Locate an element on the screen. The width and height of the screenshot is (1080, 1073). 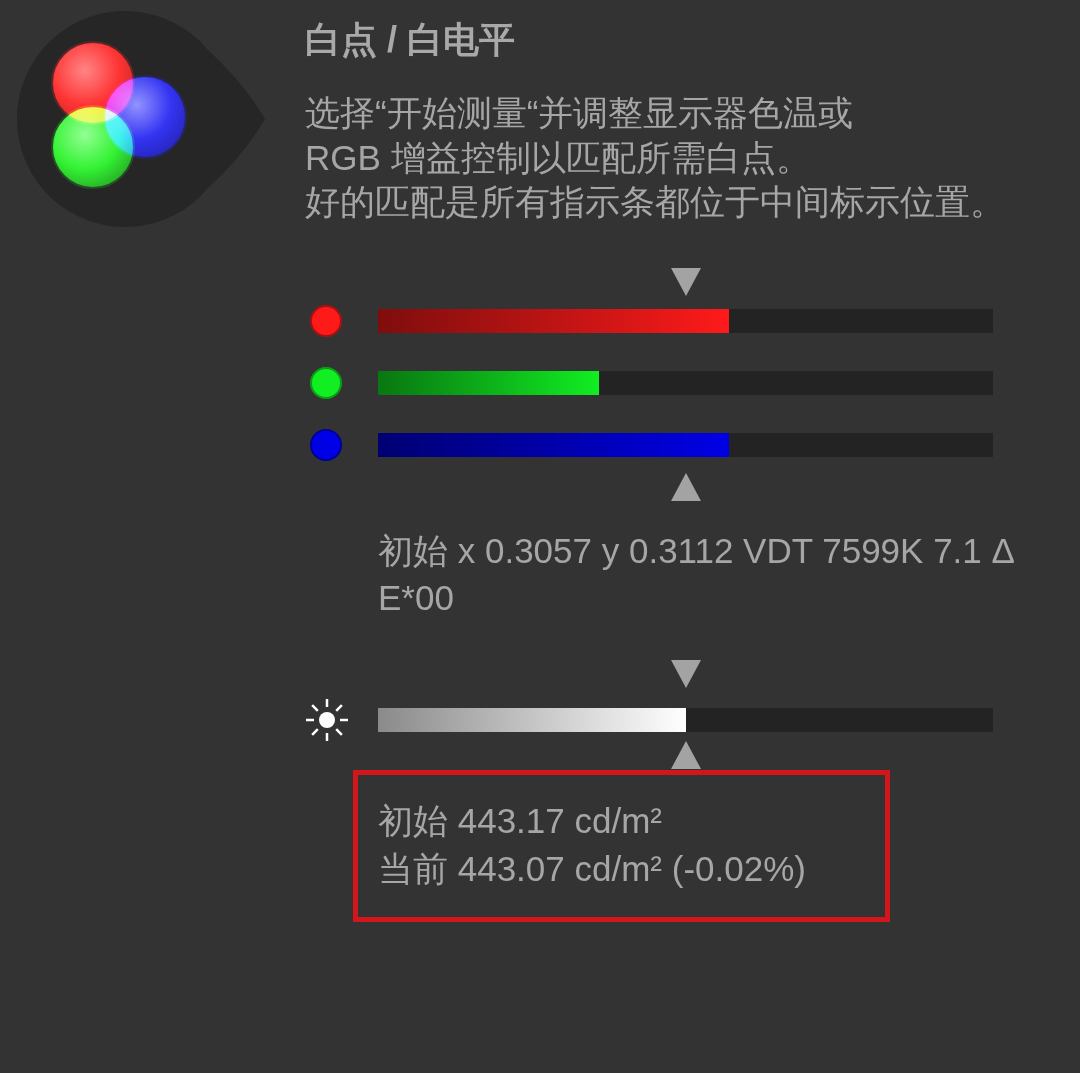
luminance-reading: 初始 443.17 cd/m² is located at coordinates (520, 820).